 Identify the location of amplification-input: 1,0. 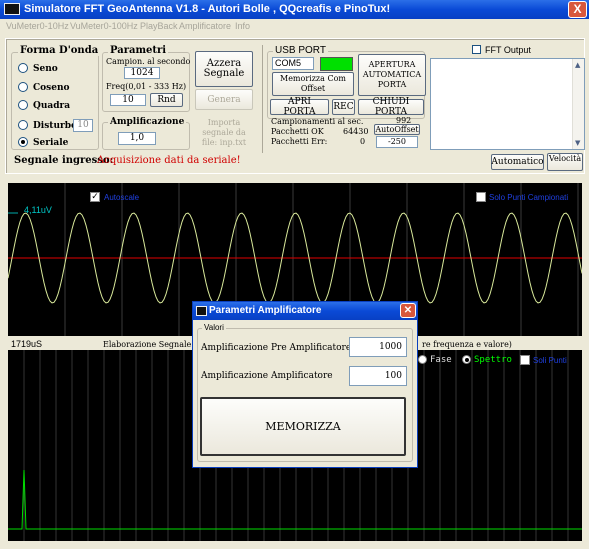
(137, 138).